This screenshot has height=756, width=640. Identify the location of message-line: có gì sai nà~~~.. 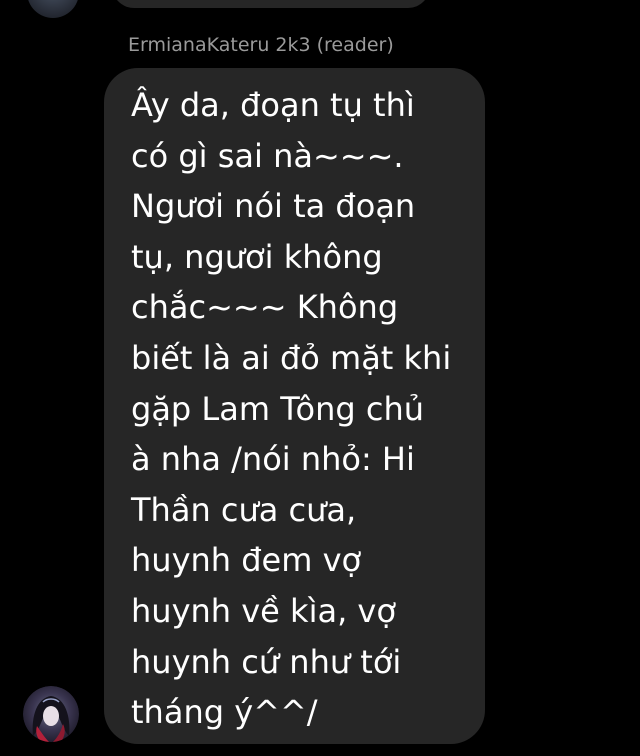
(267, 155).